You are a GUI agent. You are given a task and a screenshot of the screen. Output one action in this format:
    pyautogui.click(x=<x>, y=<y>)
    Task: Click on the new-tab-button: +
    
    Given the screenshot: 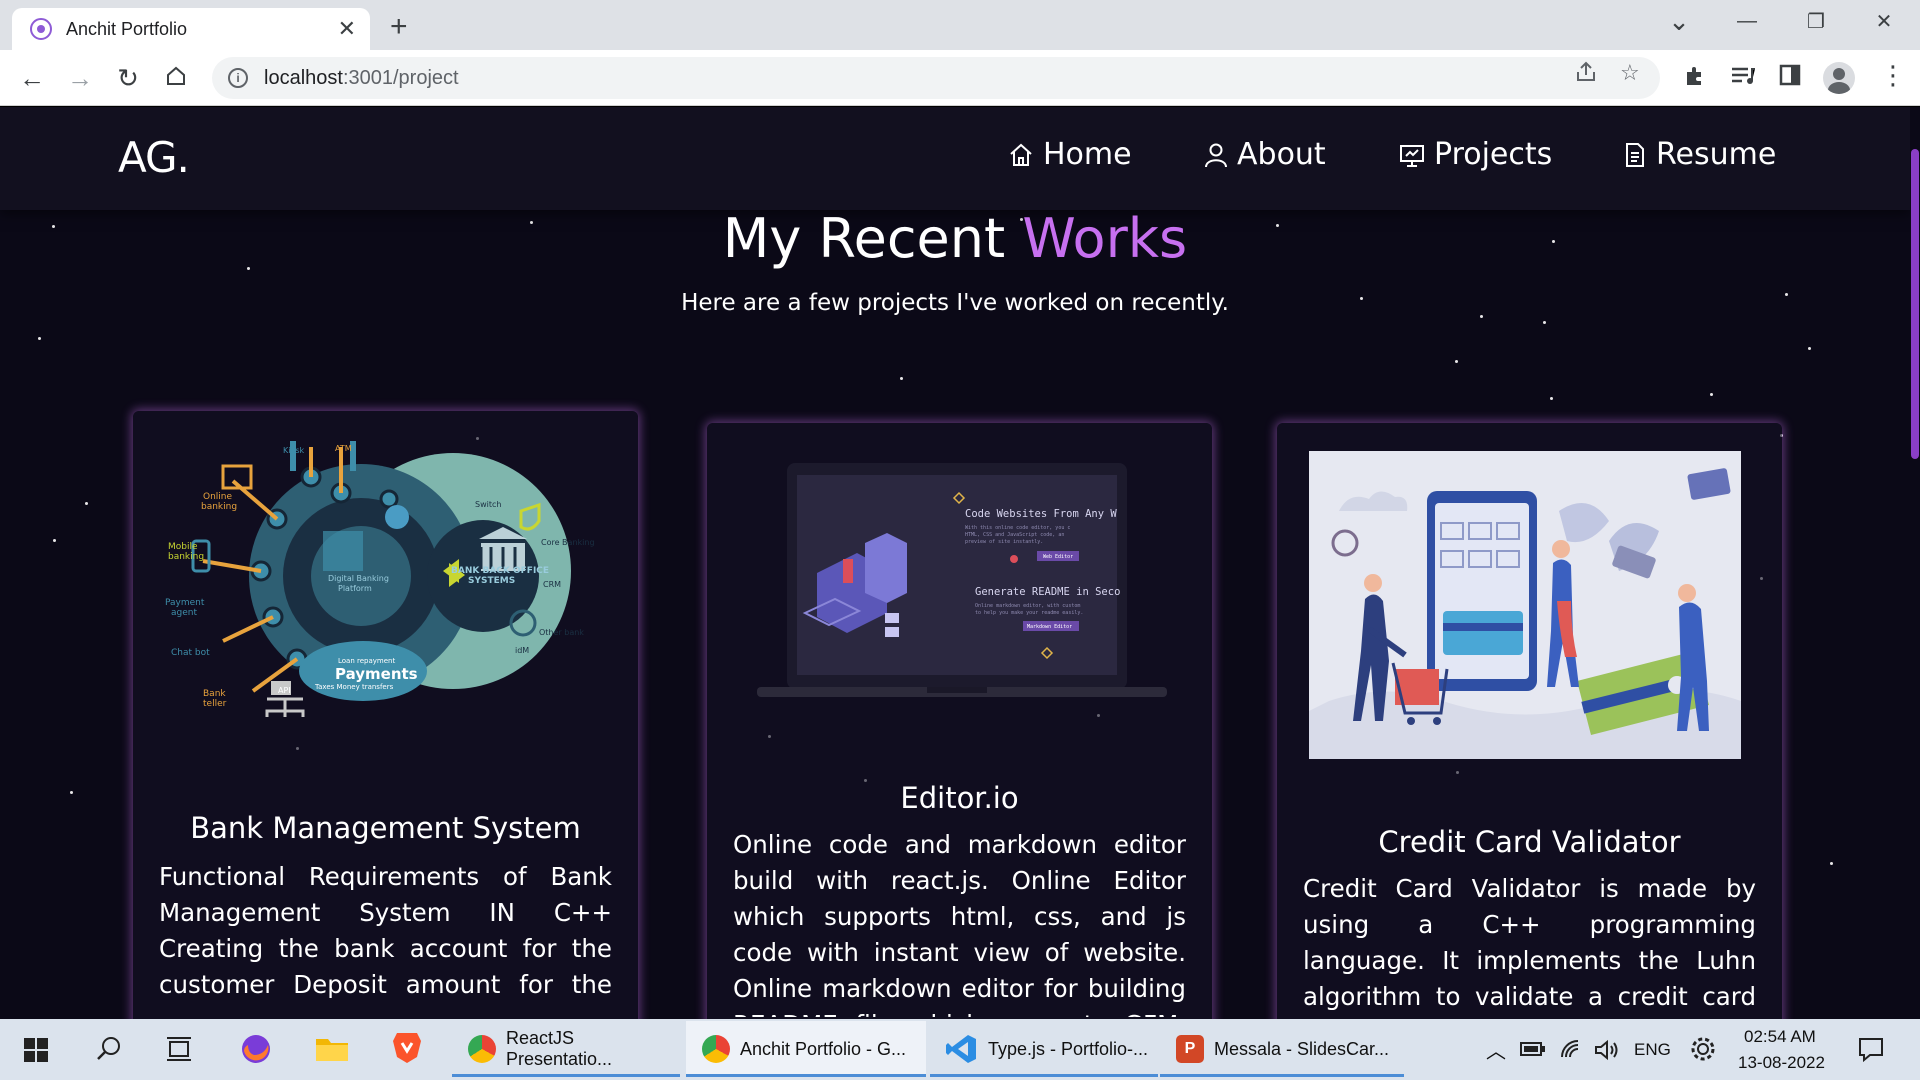 What is the action you would take?
    pyautogui.click(x=399, y=27)
    